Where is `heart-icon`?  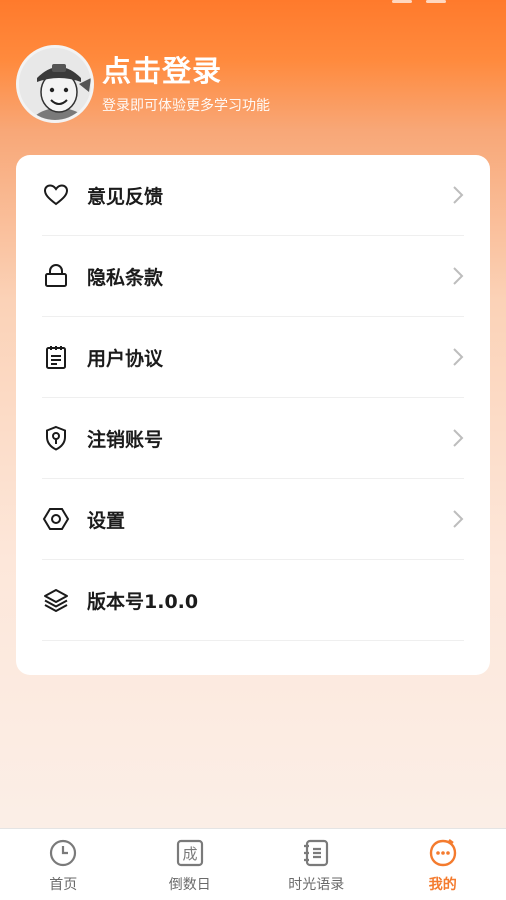
heart-icon is located at coordinates (56, 195).